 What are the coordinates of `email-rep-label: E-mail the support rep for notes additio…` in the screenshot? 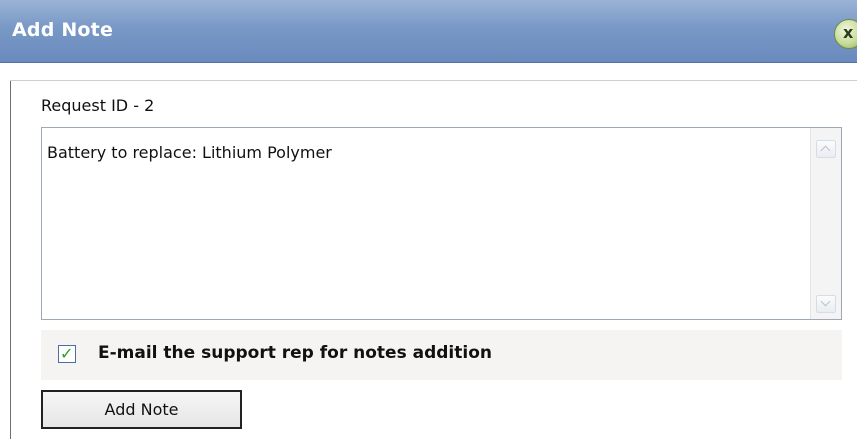 It's located at (295, 353).